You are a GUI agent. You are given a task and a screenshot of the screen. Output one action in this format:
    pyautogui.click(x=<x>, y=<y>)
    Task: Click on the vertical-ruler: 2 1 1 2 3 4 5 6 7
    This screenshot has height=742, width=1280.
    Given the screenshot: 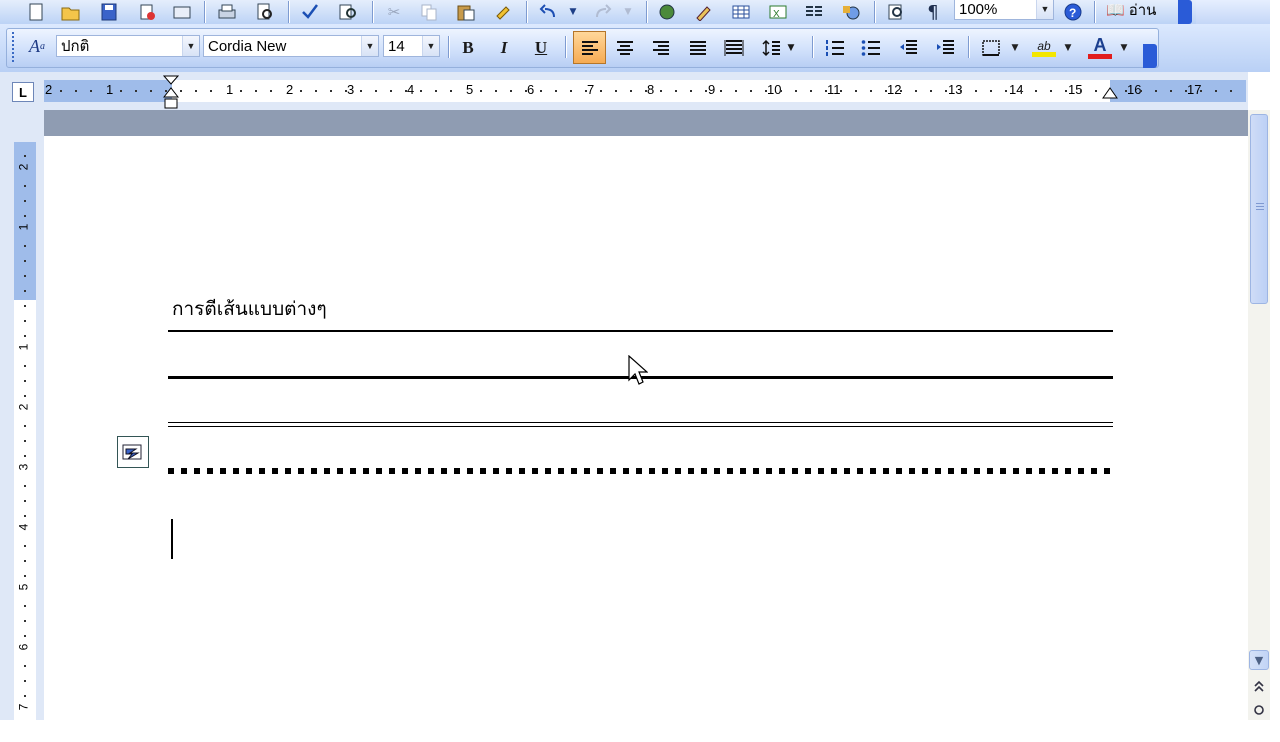 What is the action you would take?
    pyautogui.click(x=22, y=426)
    